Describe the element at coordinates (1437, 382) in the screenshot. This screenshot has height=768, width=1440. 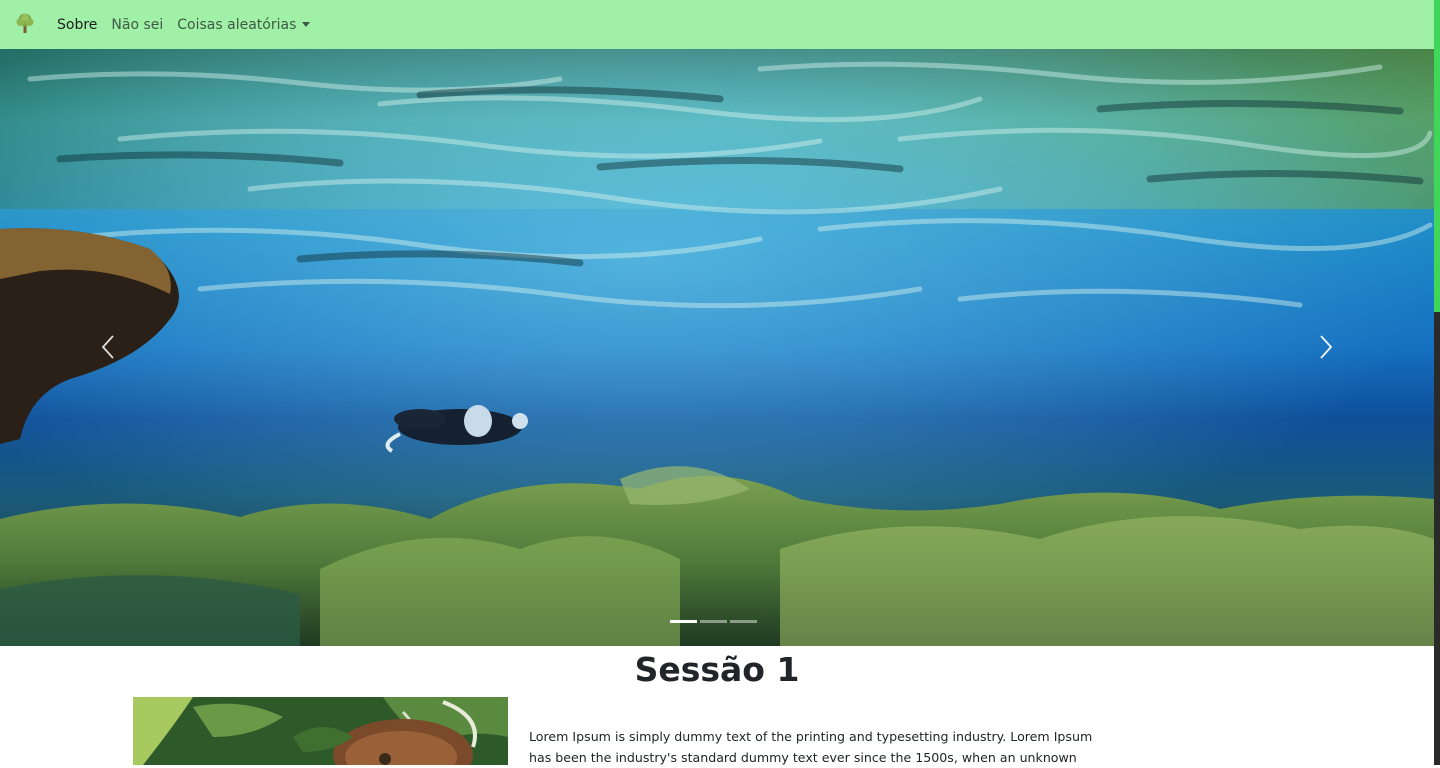
I see `page-scrollbar` at that location.